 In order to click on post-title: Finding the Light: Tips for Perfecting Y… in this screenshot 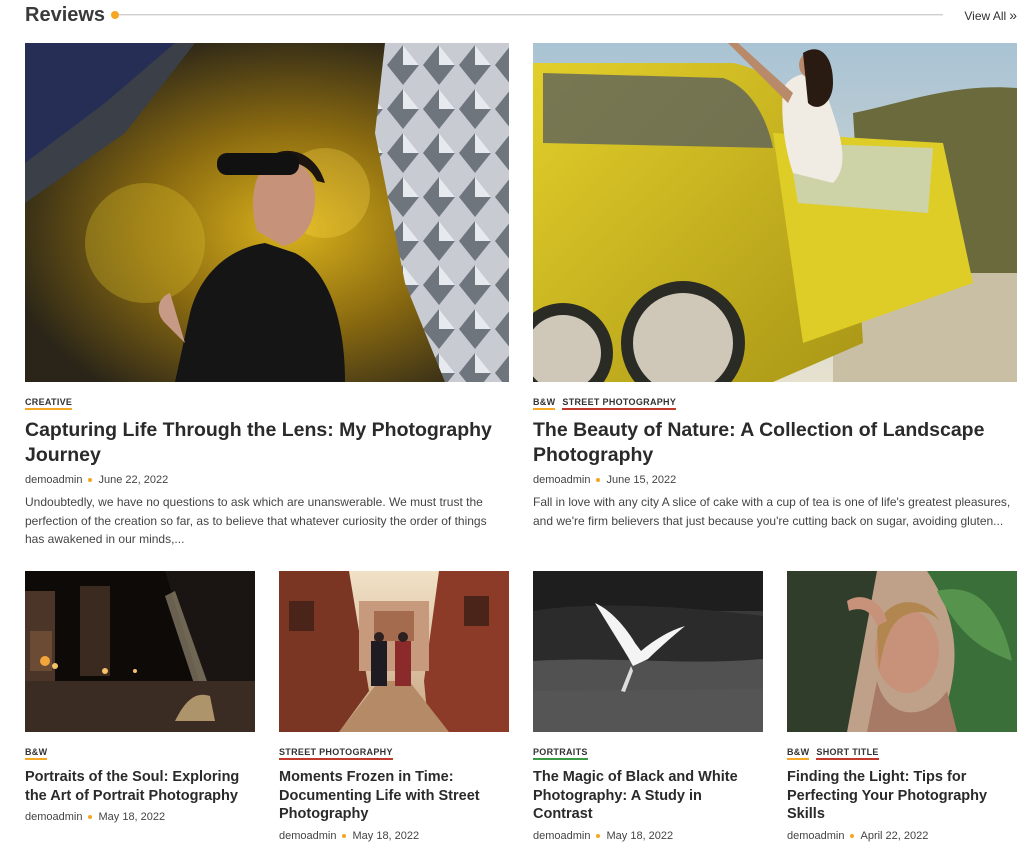, I will do `click(902, 796)`.